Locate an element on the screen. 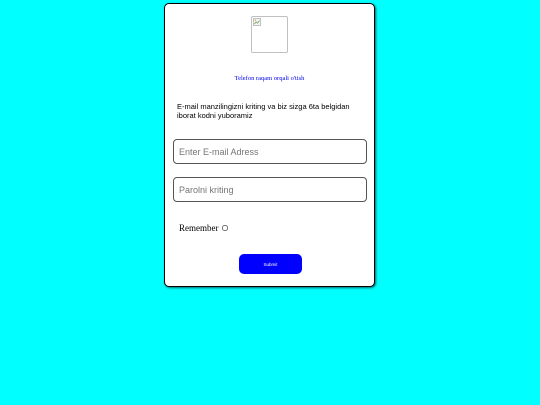  remember-checkbox is located at coordinates (224, 228).